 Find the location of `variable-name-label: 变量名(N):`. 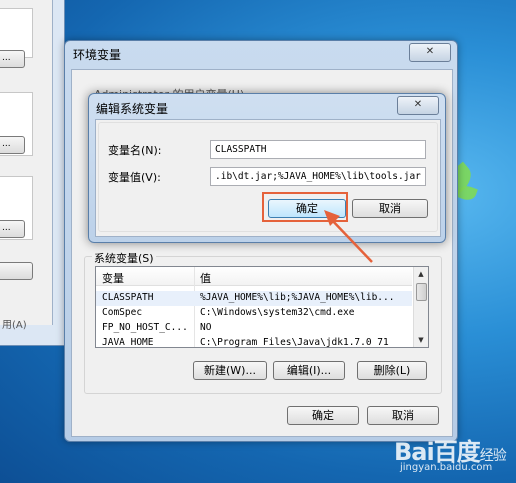

variable-name-label: 变量名(N): is located at coordinates (135, 150).